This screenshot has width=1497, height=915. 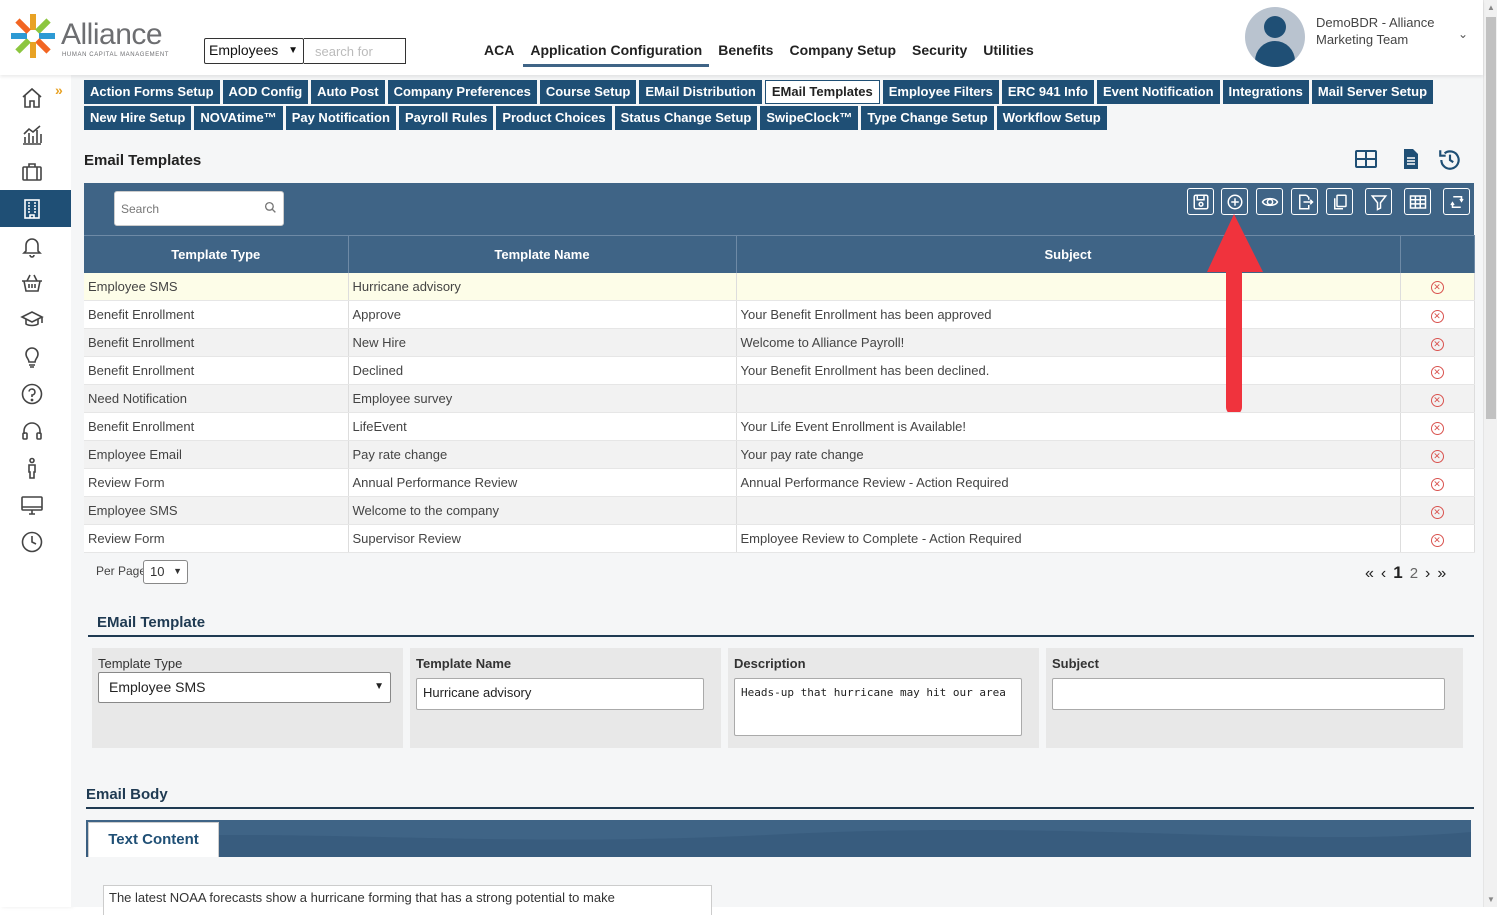 I want to click on home-icon, so click(x=35, y=97).